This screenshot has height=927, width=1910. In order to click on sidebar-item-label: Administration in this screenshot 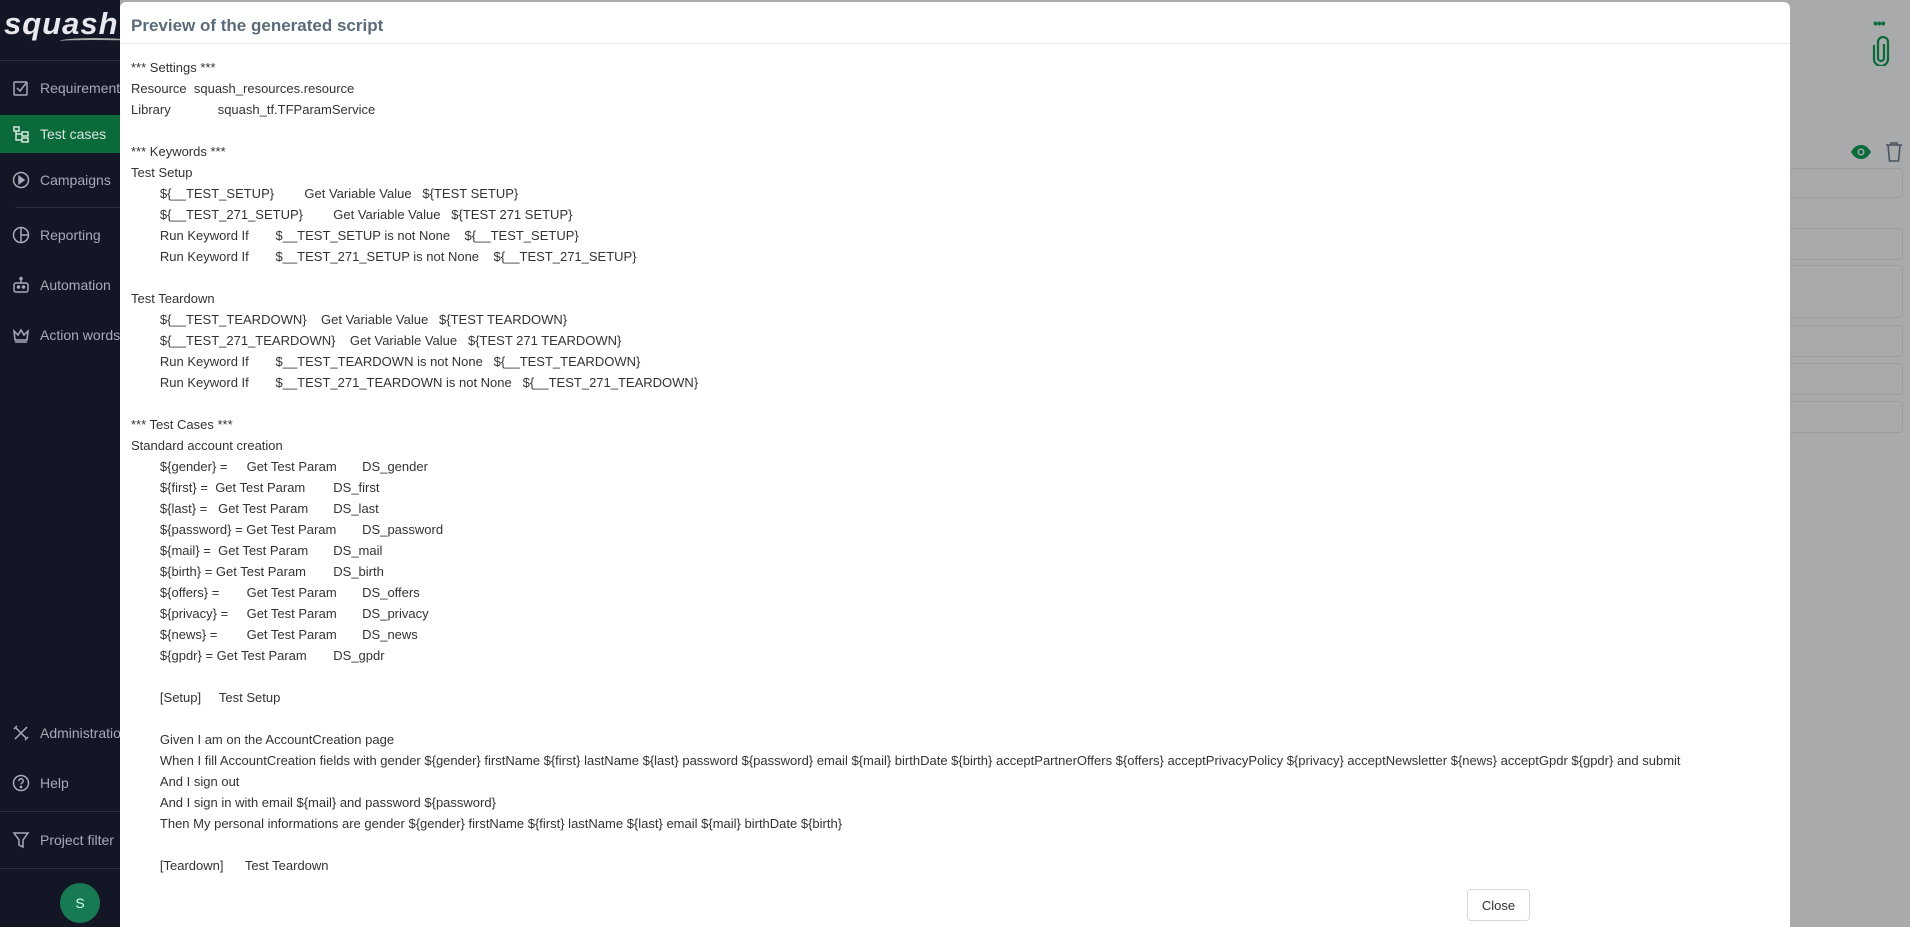, I will do `click(80, 733)`.